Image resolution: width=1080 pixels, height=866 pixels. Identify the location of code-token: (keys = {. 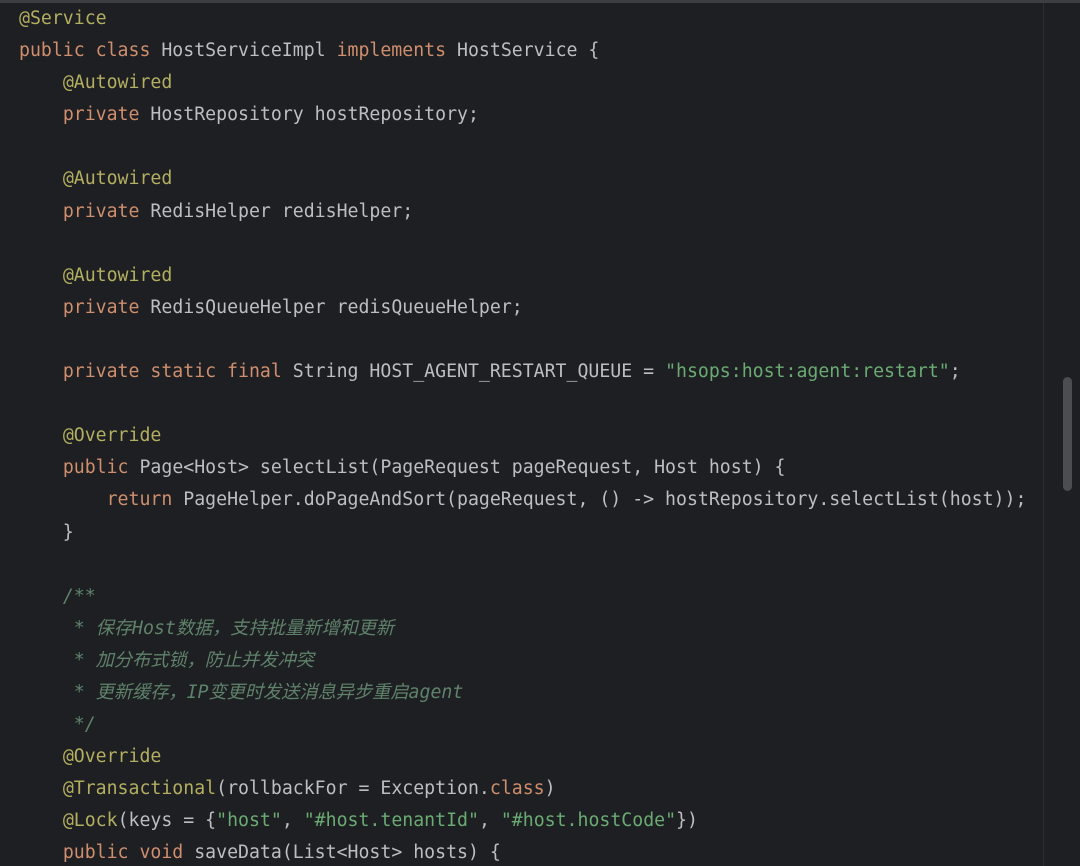
(167, 821).